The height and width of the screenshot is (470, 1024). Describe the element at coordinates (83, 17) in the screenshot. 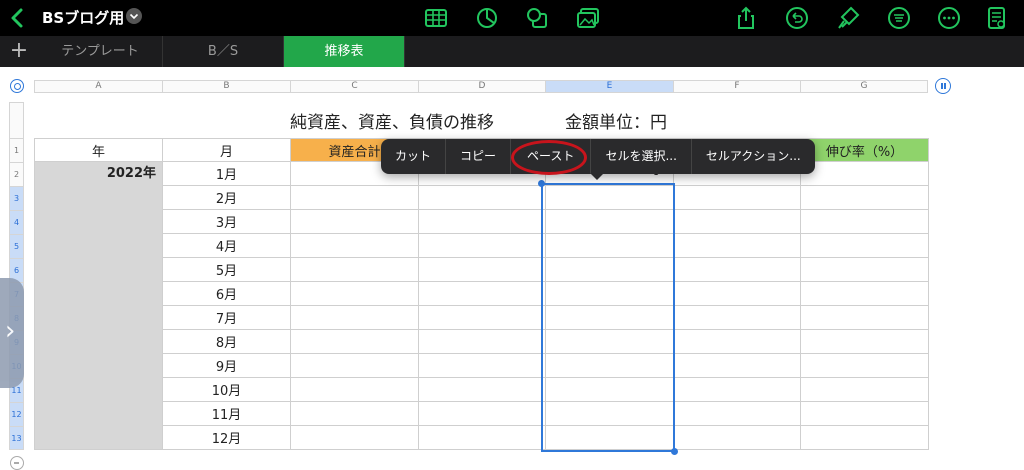

I see `document-title: BSブログ用` at that location.